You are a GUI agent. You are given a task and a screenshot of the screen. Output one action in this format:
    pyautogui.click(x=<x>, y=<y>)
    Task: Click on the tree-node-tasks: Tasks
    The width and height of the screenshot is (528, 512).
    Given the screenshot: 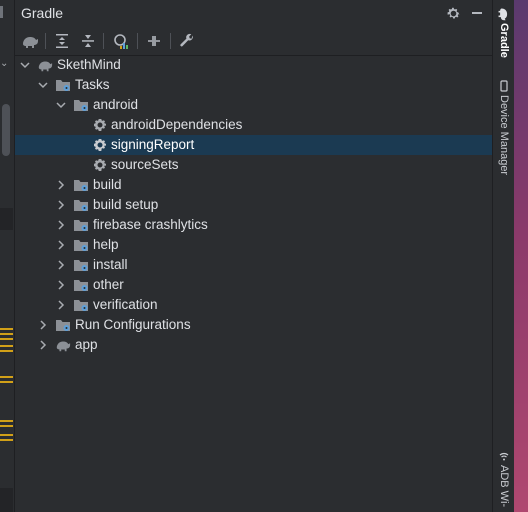 What is the action you would take?
    pyautogui.click(x=253, y=85)
    